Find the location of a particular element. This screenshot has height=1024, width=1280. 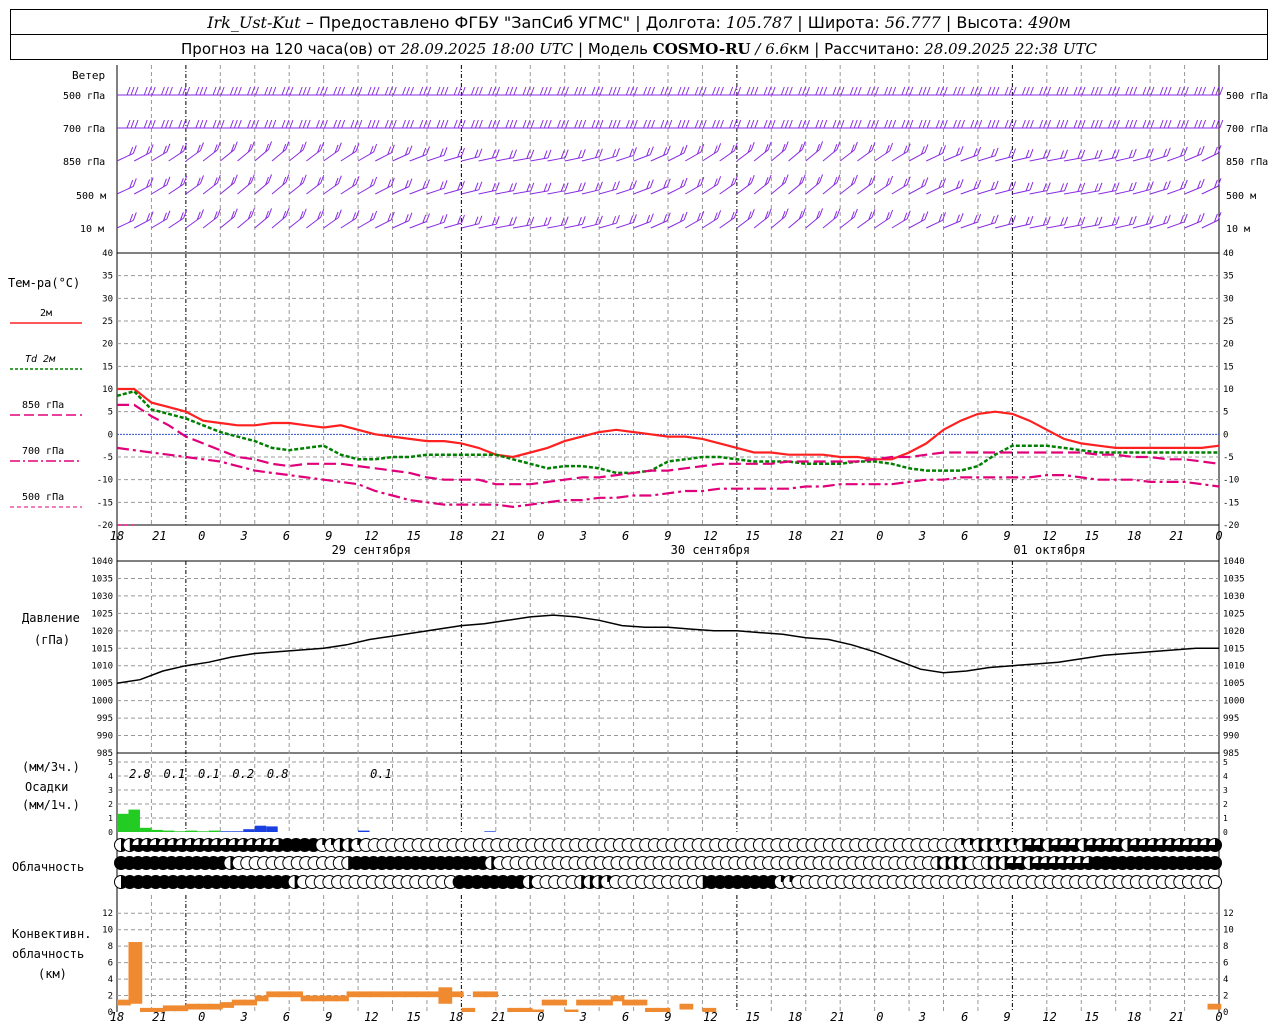

temp-tick-label-right: -20 is located at coordinates (1231, 526).